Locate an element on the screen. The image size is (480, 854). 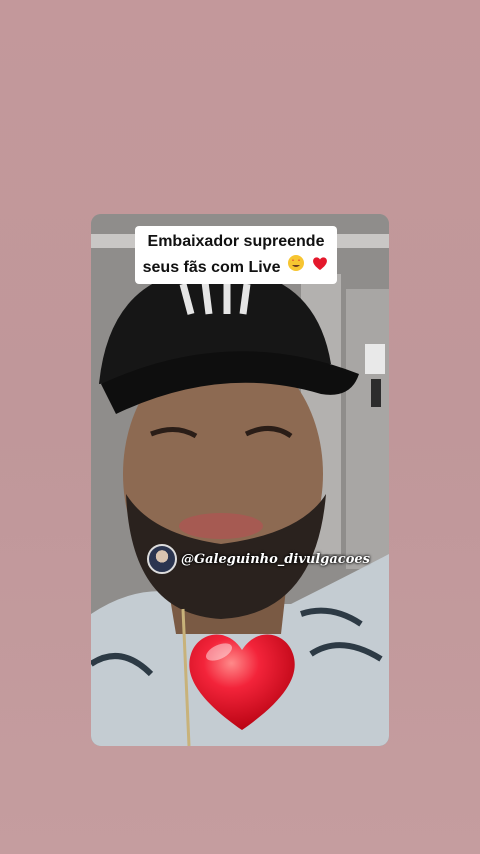
star-struck-icon is located at coordinates (296, 267).